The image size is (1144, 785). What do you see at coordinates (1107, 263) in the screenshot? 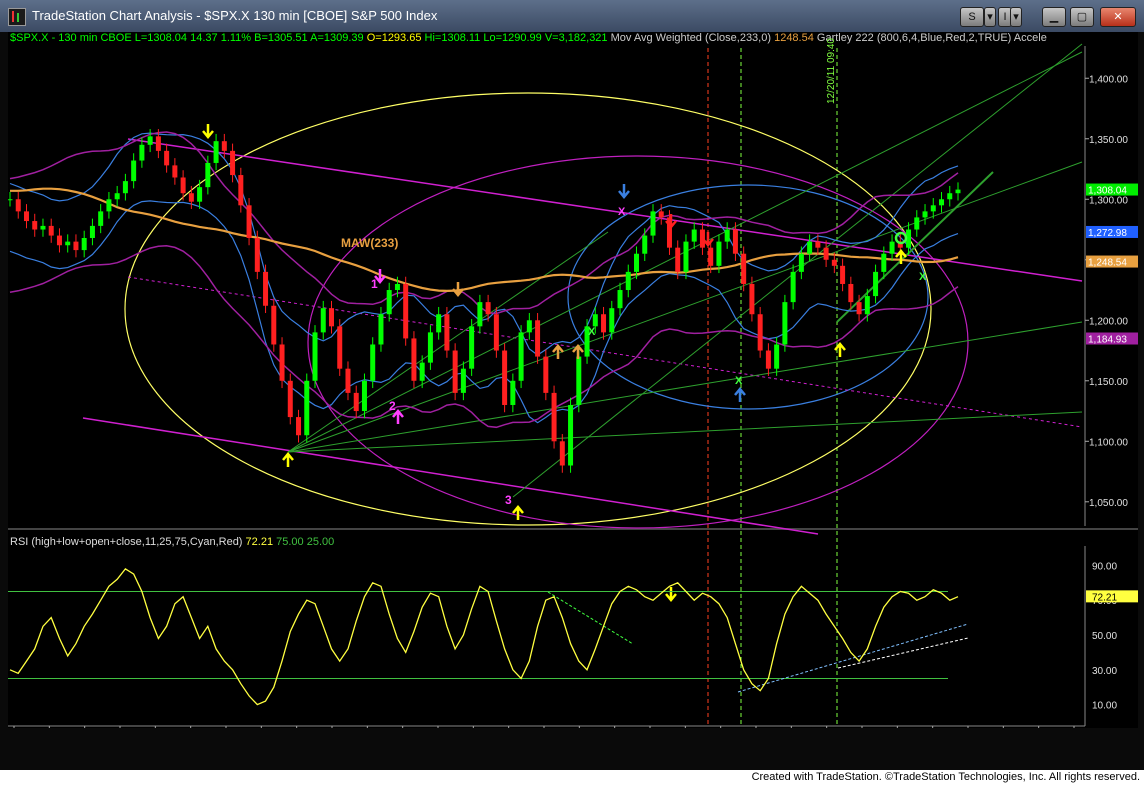
I see `price-marker-label: 1,248.54` at bounding box center [1107, 263].